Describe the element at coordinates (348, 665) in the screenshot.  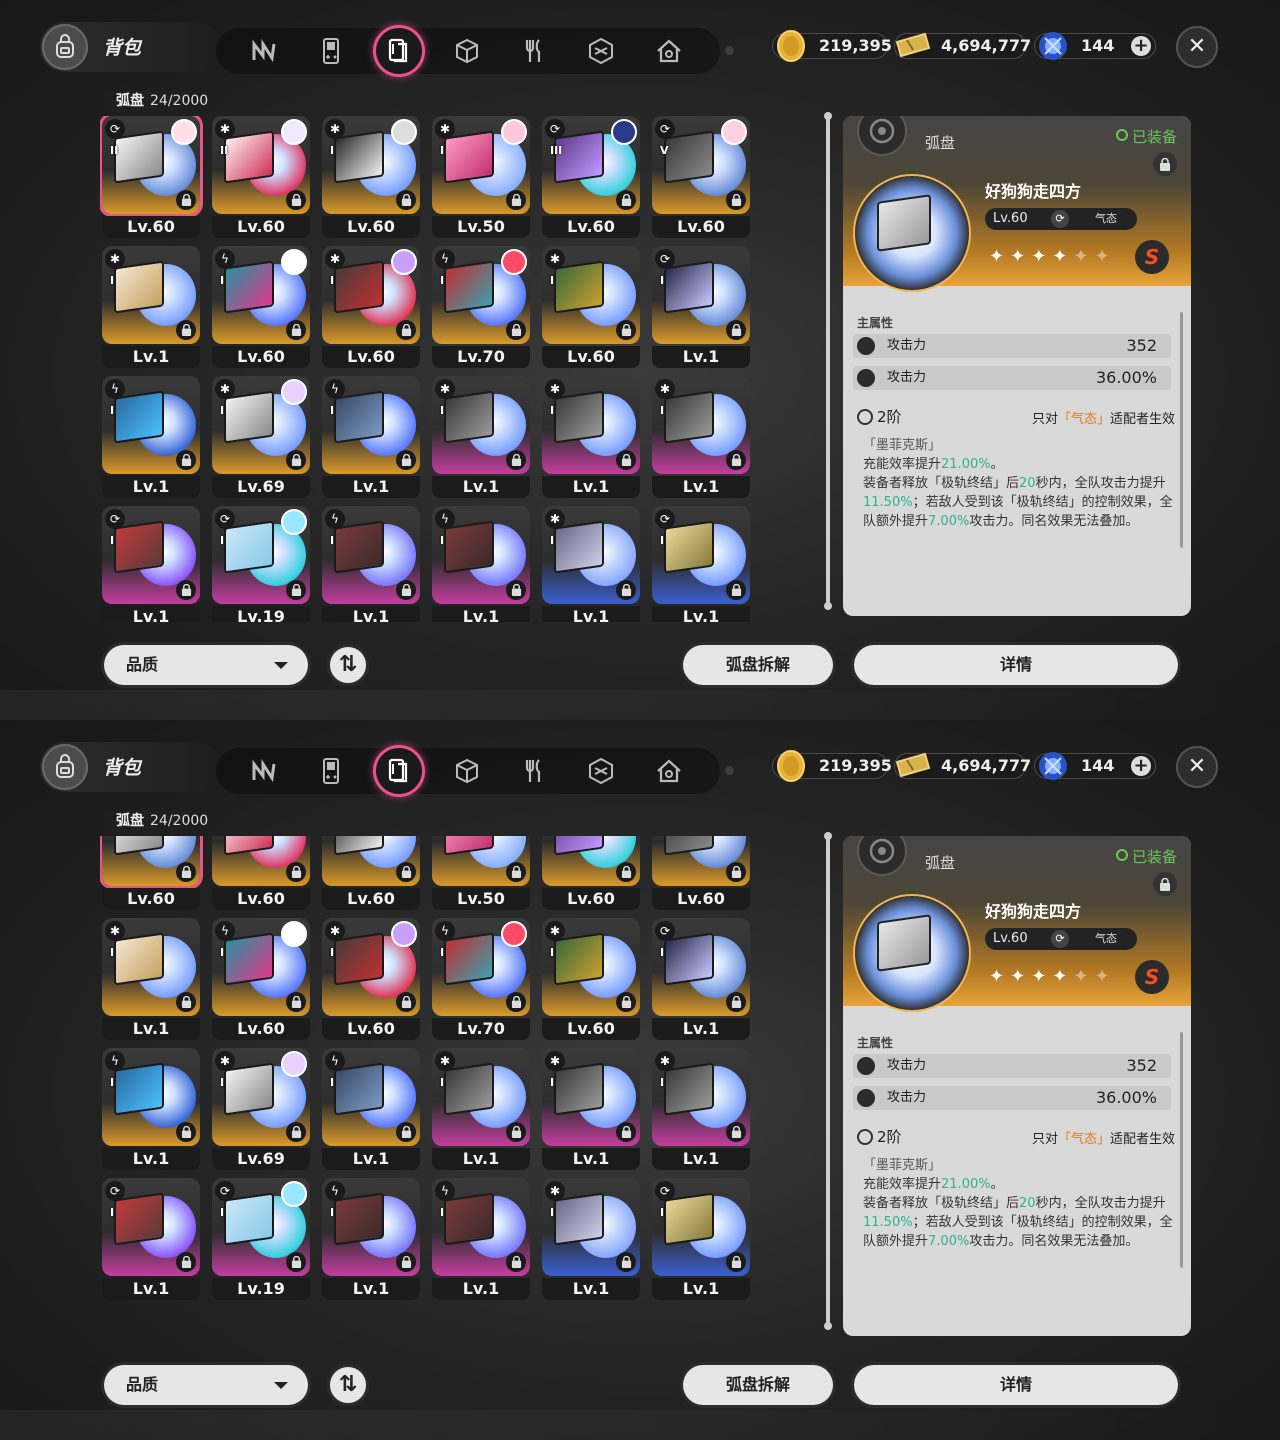
I see `sort-order-button: ⇅` at that location.